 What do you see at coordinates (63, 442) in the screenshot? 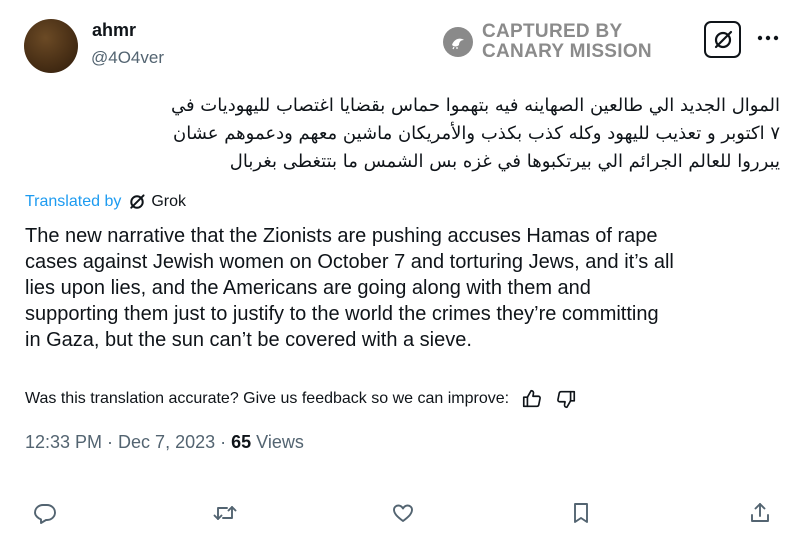
I see `tweet-time: 12:33 PM` at bounding box center [63, 442].